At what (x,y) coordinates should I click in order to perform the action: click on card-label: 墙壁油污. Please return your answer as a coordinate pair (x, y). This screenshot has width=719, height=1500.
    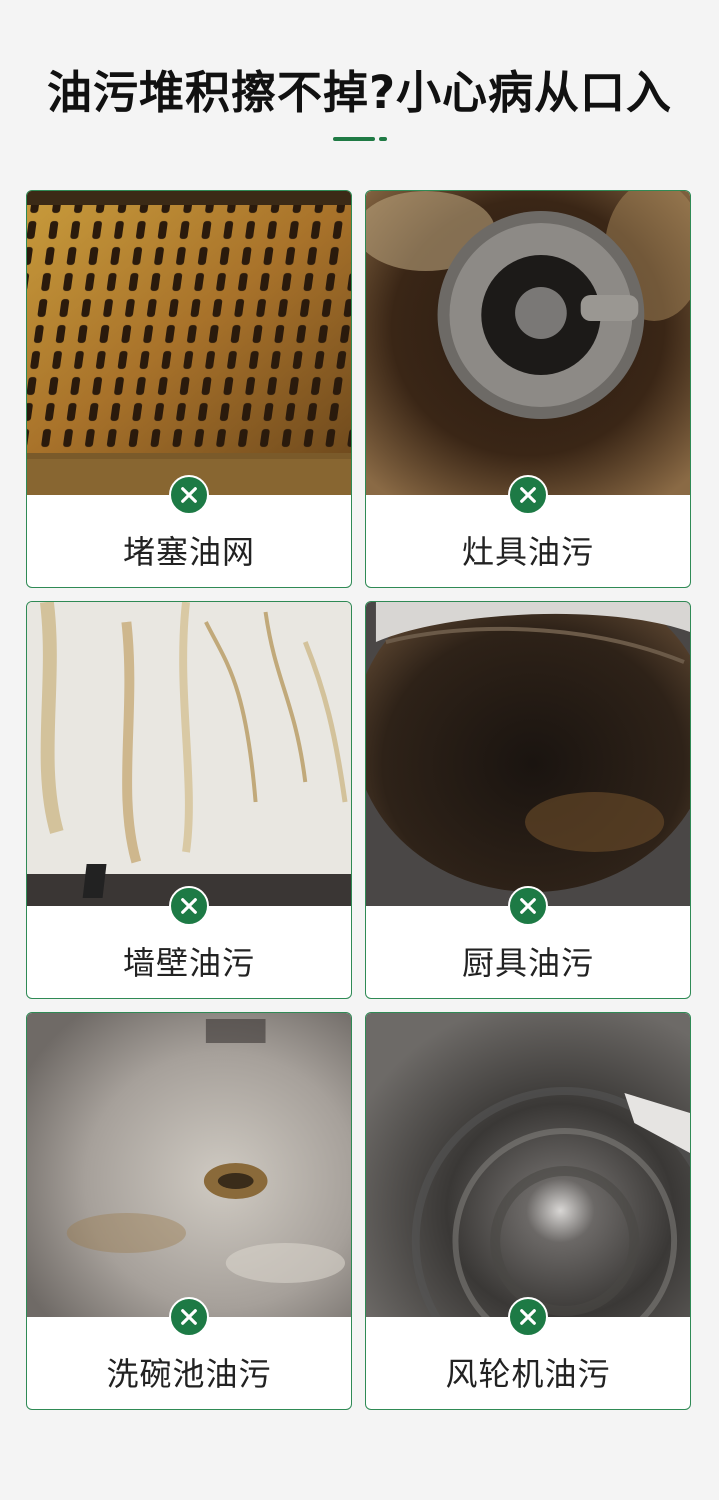
    Looking at the image, I should click on (188, 963).